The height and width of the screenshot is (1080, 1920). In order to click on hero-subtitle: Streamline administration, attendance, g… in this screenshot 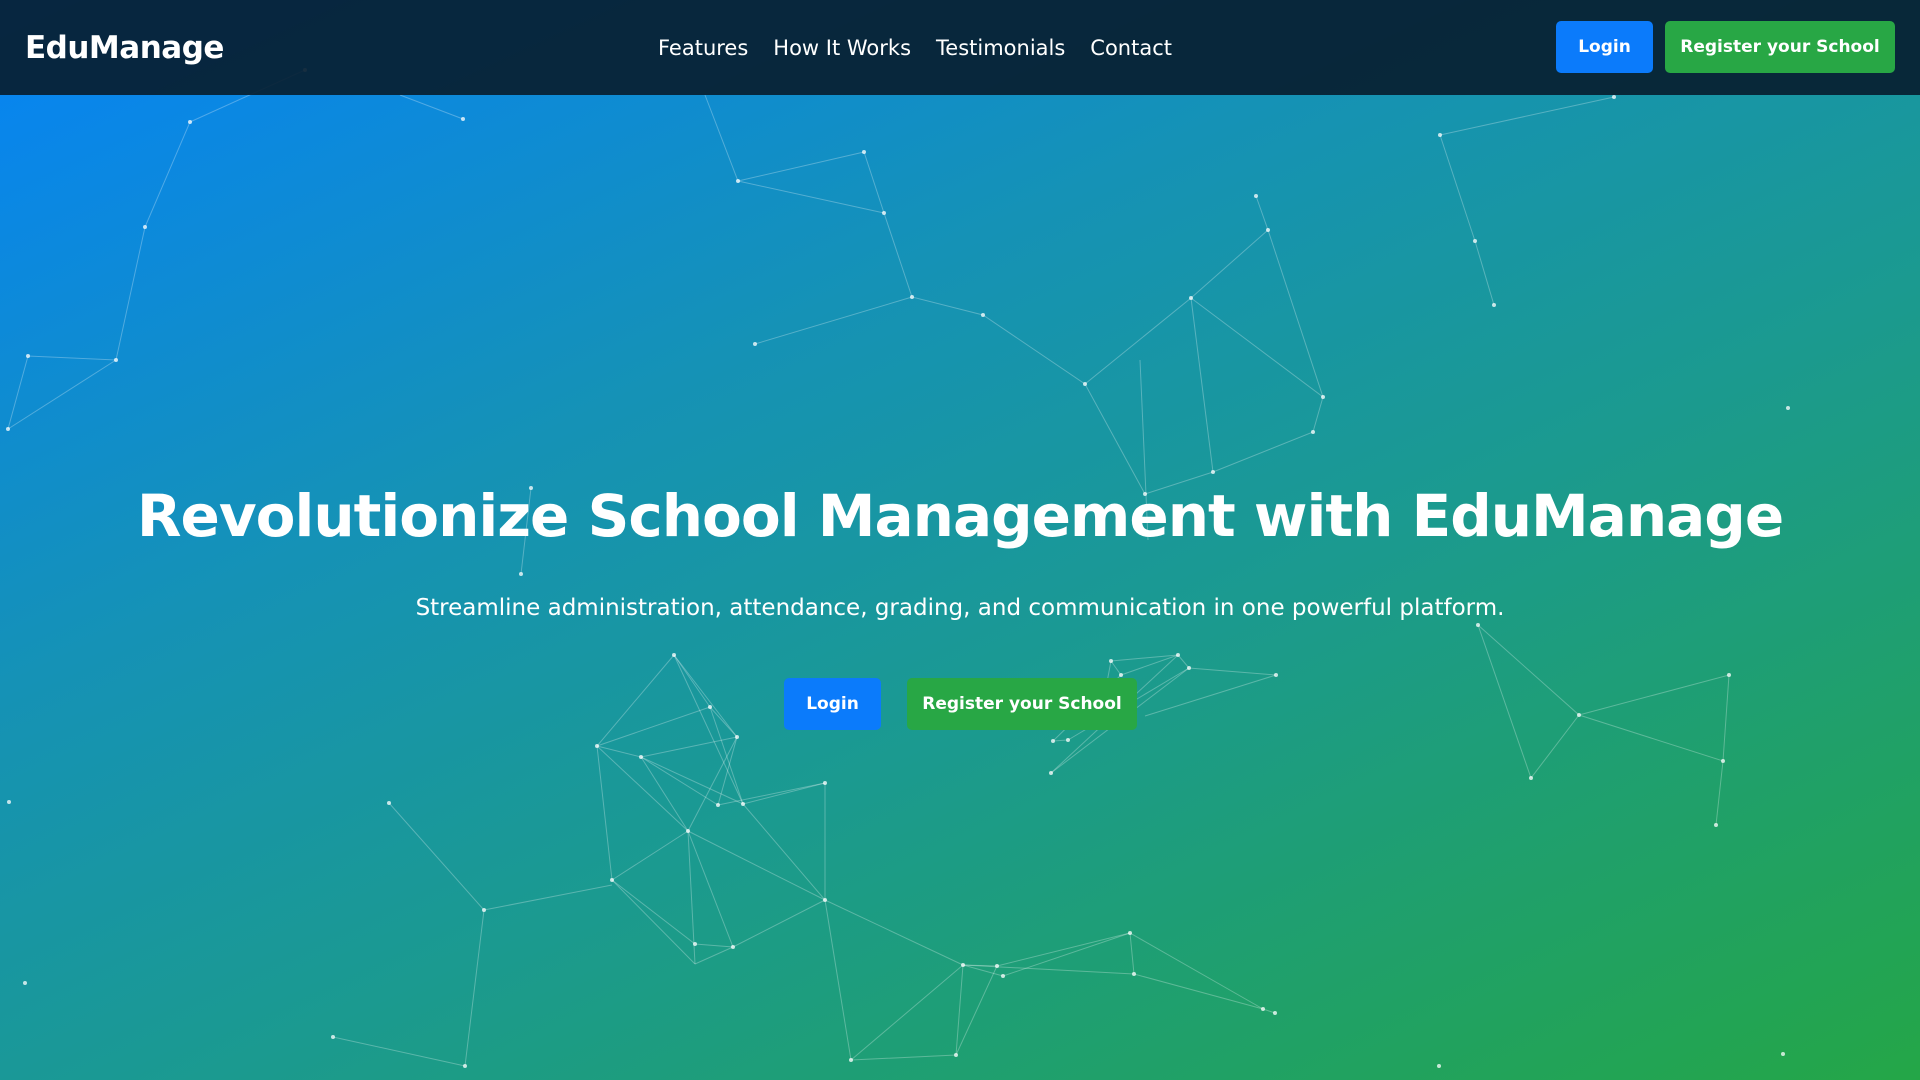, I will do `click(960, 608)`.